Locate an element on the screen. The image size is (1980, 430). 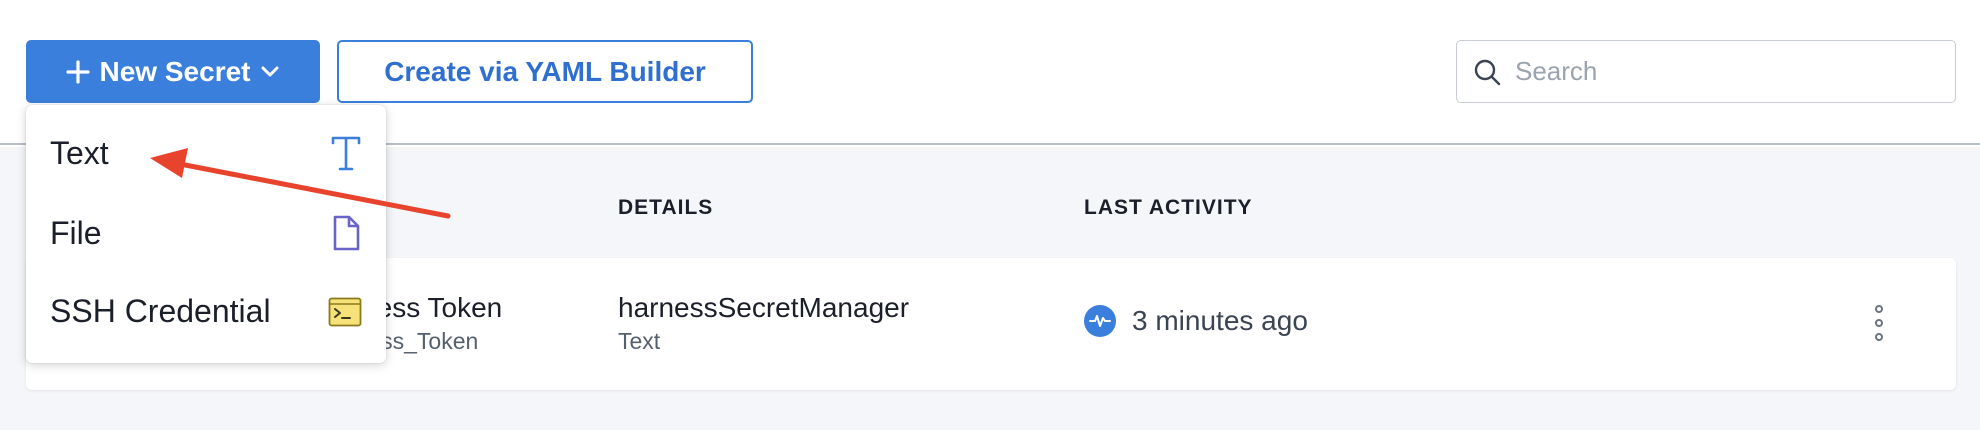
plus-icon is located at coordinates (77, 71).